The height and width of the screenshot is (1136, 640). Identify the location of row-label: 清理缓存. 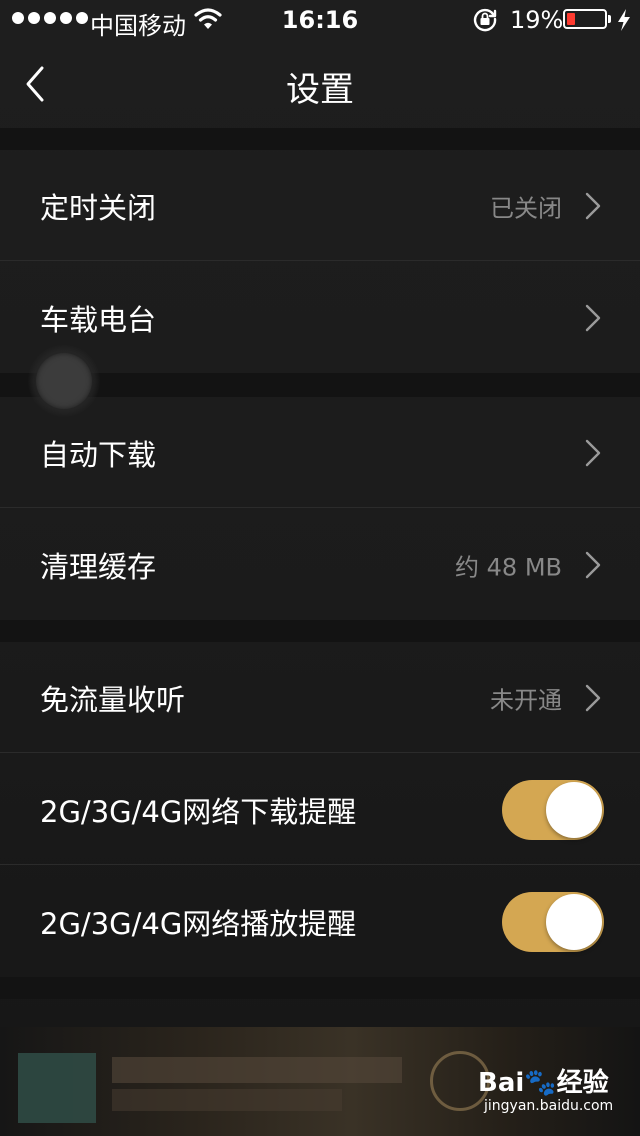
(98, 566).